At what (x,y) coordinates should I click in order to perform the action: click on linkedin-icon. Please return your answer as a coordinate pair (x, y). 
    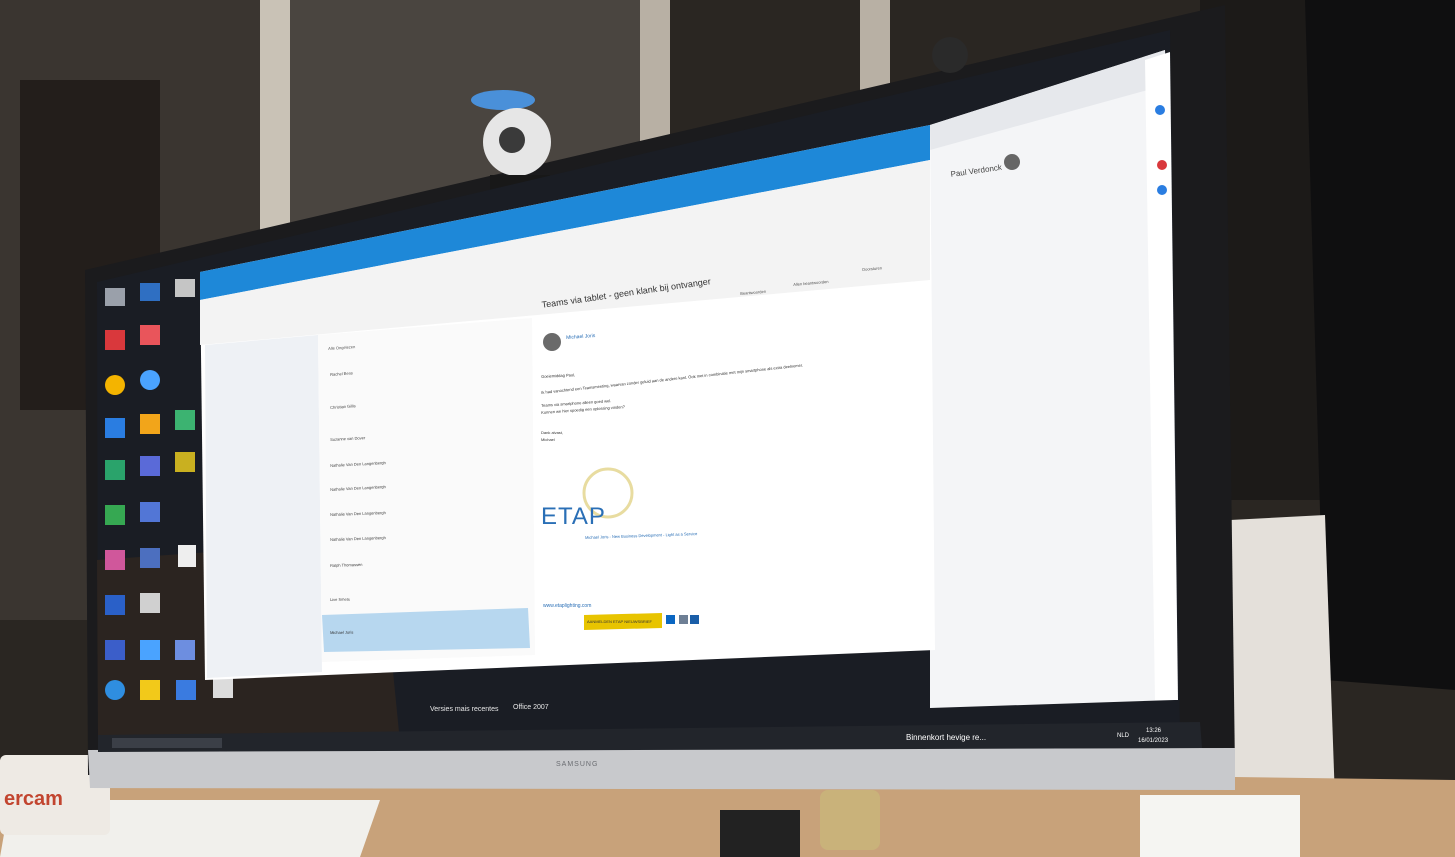
    Looking at the image, I should click on (670, 619).